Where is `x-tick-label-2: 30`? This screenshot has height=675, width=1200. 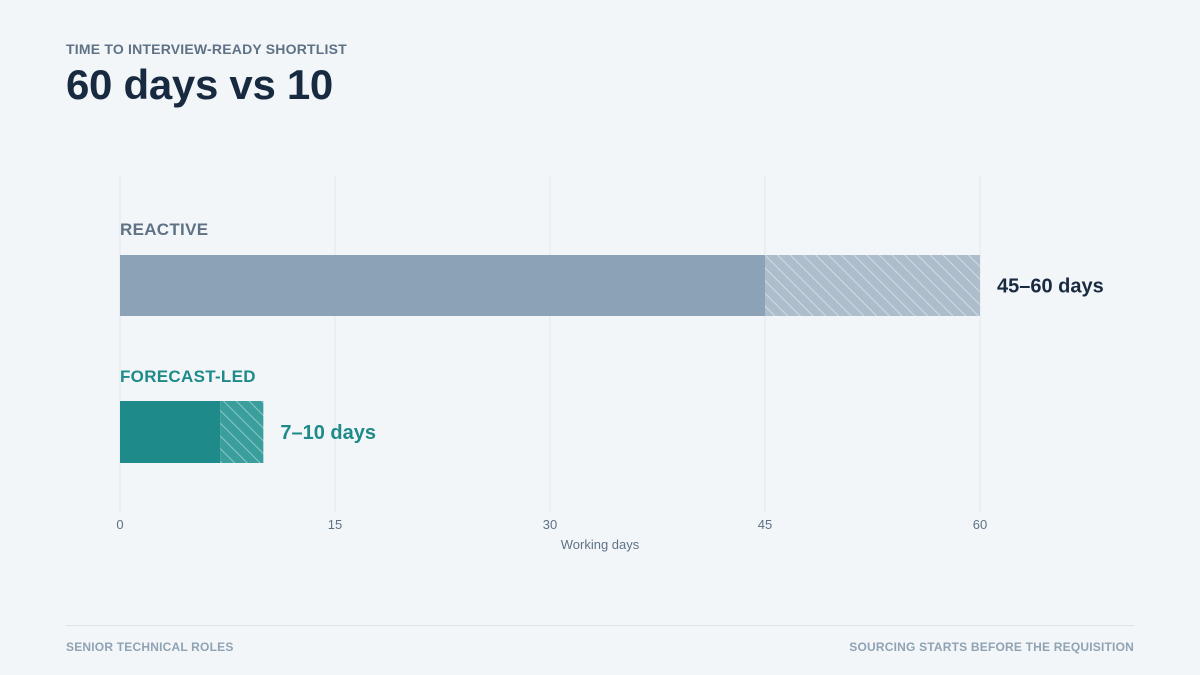
x-tick-label-2: 30 is located at coordinates (550, 524).